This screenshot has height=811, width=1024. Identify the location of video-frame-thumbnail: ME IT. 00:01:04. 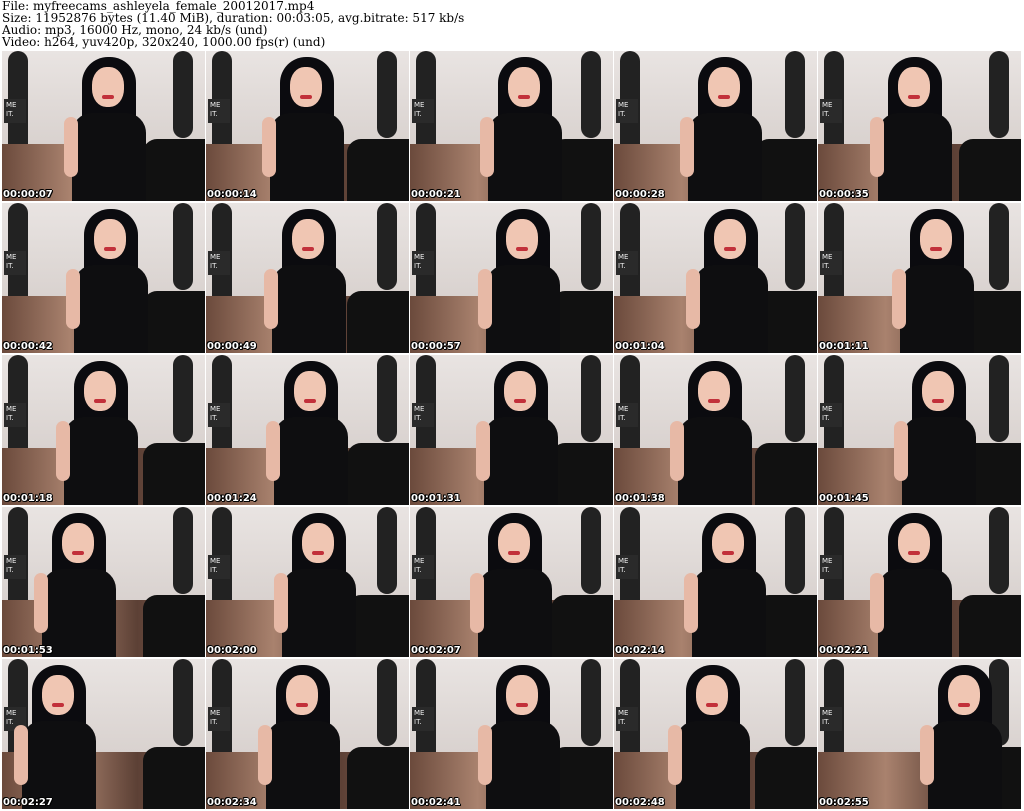
(715, 278).